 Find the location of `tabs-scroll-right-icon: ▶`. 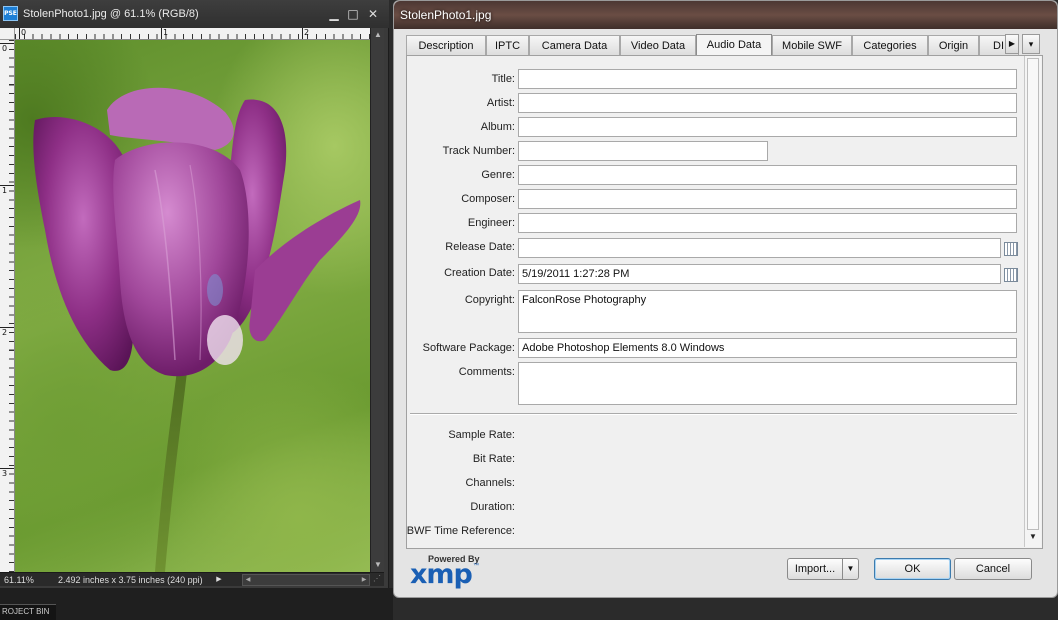

tabs-scroll-right-icon: ▶ is located at coordinates (1012, 44).